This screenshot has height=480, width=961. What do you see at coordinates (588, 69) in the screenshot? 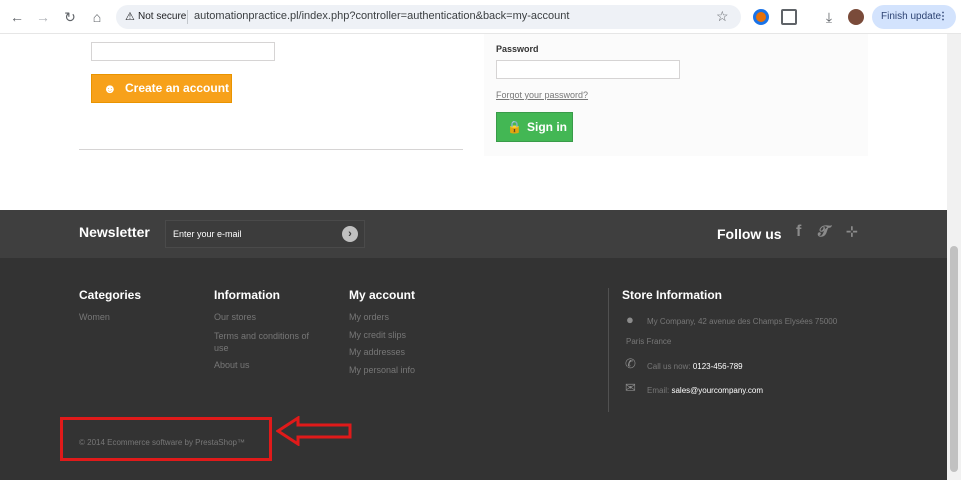
I see `password-input` at bounding box center [588, 69].